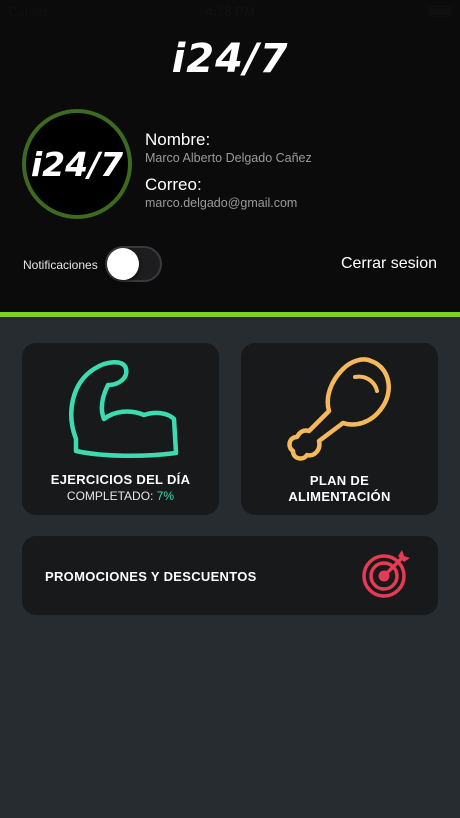 This screenshot has height=818, width=460. What do you see at coordinates (339, 496) in the screenshot?
I see `meal-plan-title-line2: ALIMENTACIÓN` at bounding box center [339, 496].